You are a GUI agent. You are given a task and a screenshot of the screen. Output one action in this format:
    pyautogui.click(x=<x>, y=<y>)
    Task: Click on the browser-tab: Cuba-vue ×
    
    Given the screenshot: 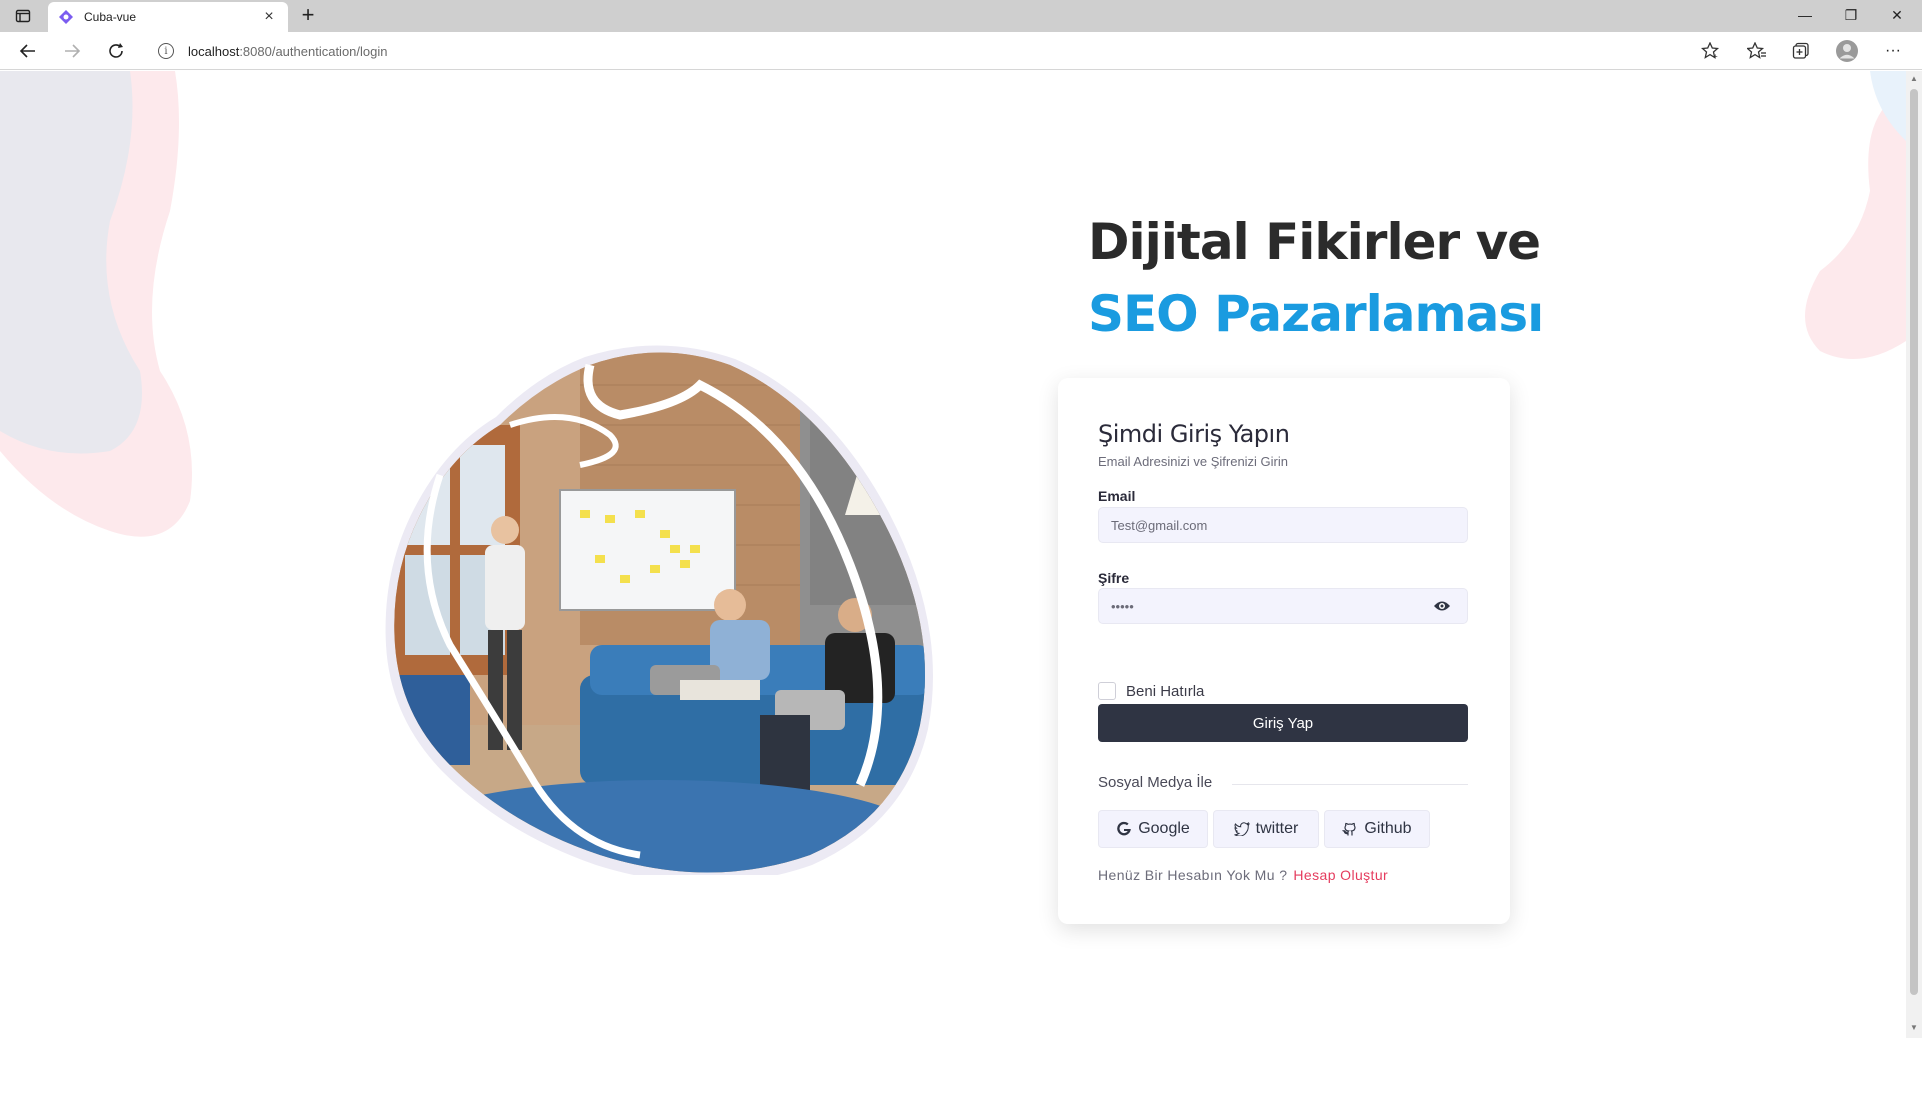 What is the action you would take?
    pyautogui.click(x=168, y=17)
    